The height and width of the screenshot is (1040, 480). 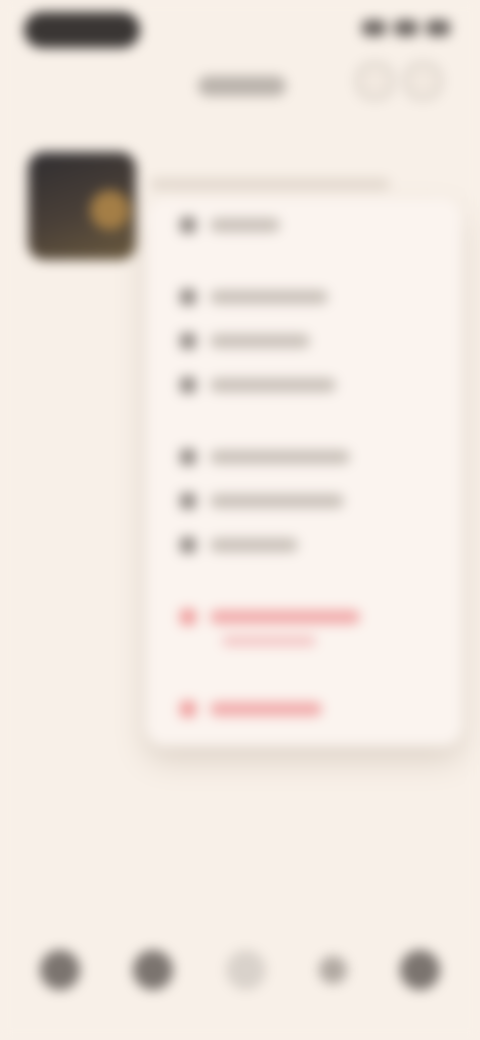 I want to click on status-pill, so click(x=82, y=30).